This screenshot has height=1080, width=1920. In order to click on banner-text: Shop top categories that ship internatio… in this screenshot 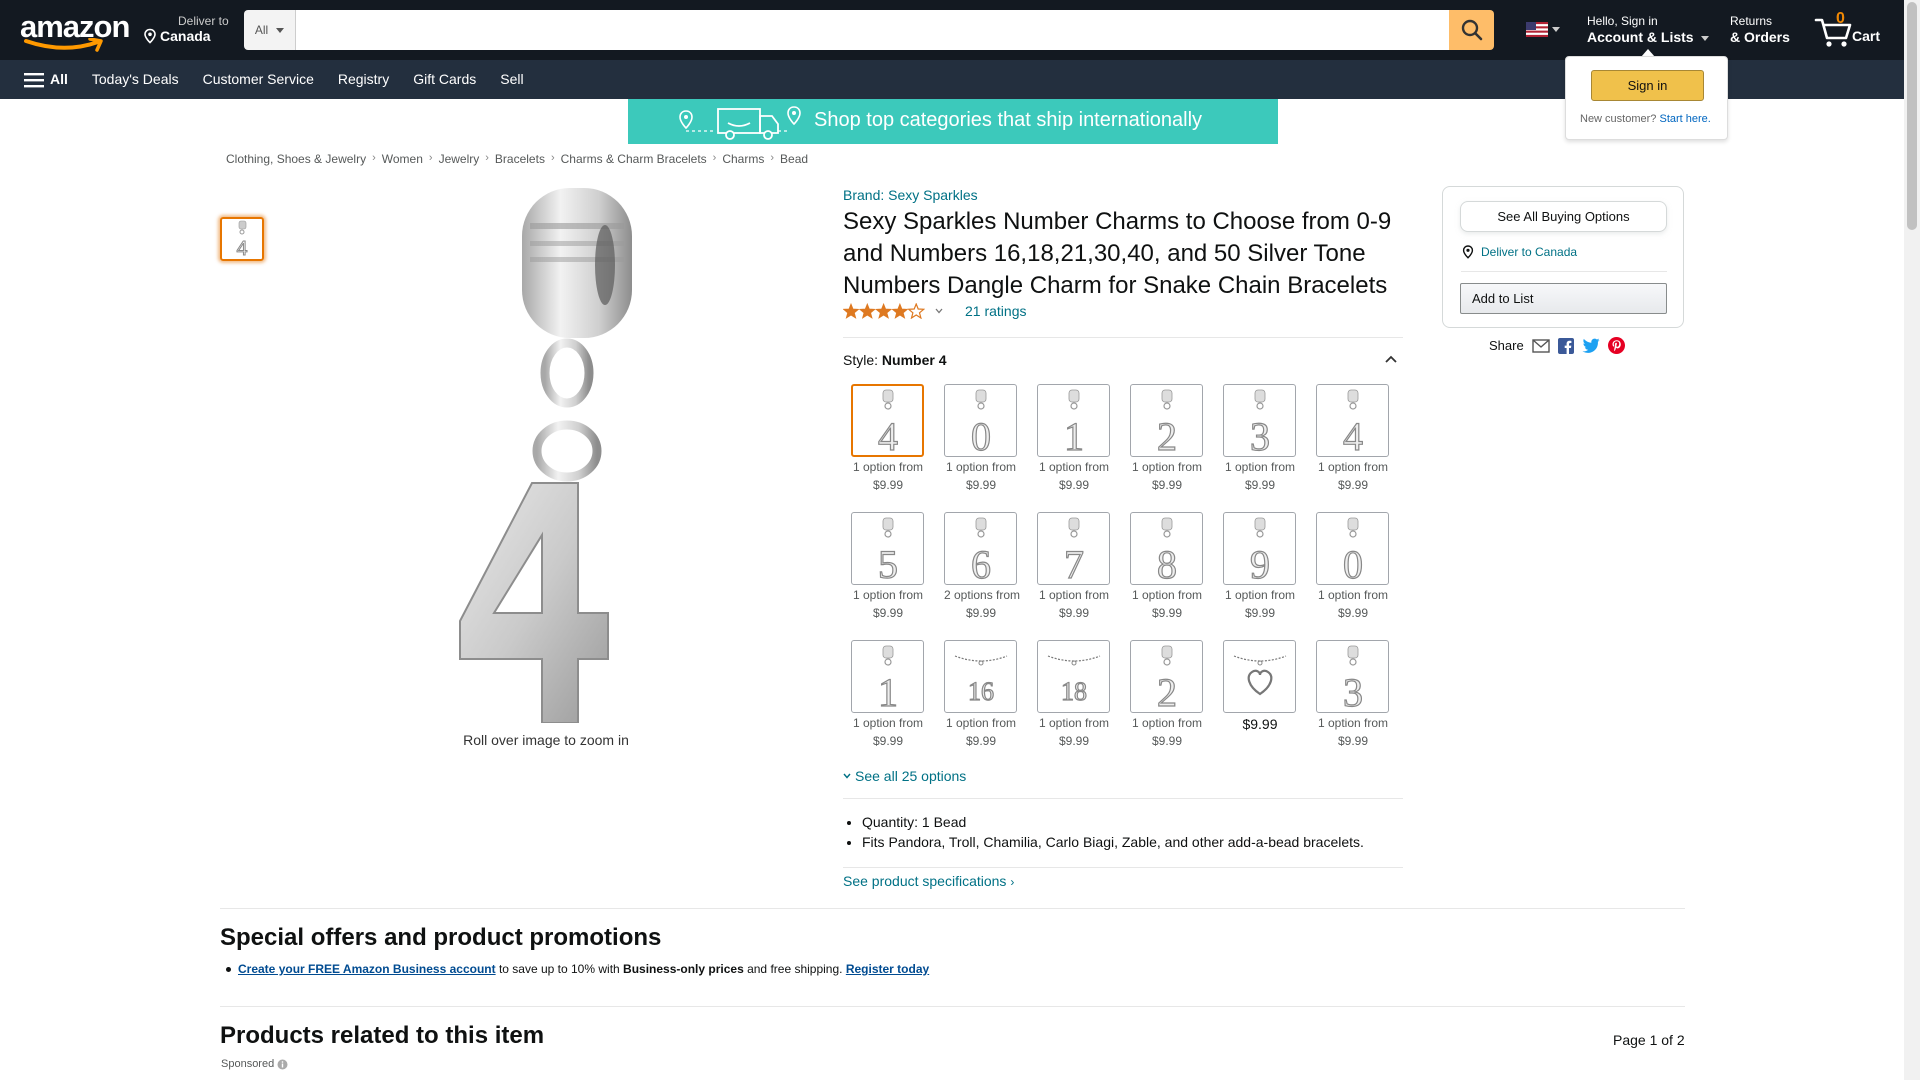, I will do `click(1008, 120)`.